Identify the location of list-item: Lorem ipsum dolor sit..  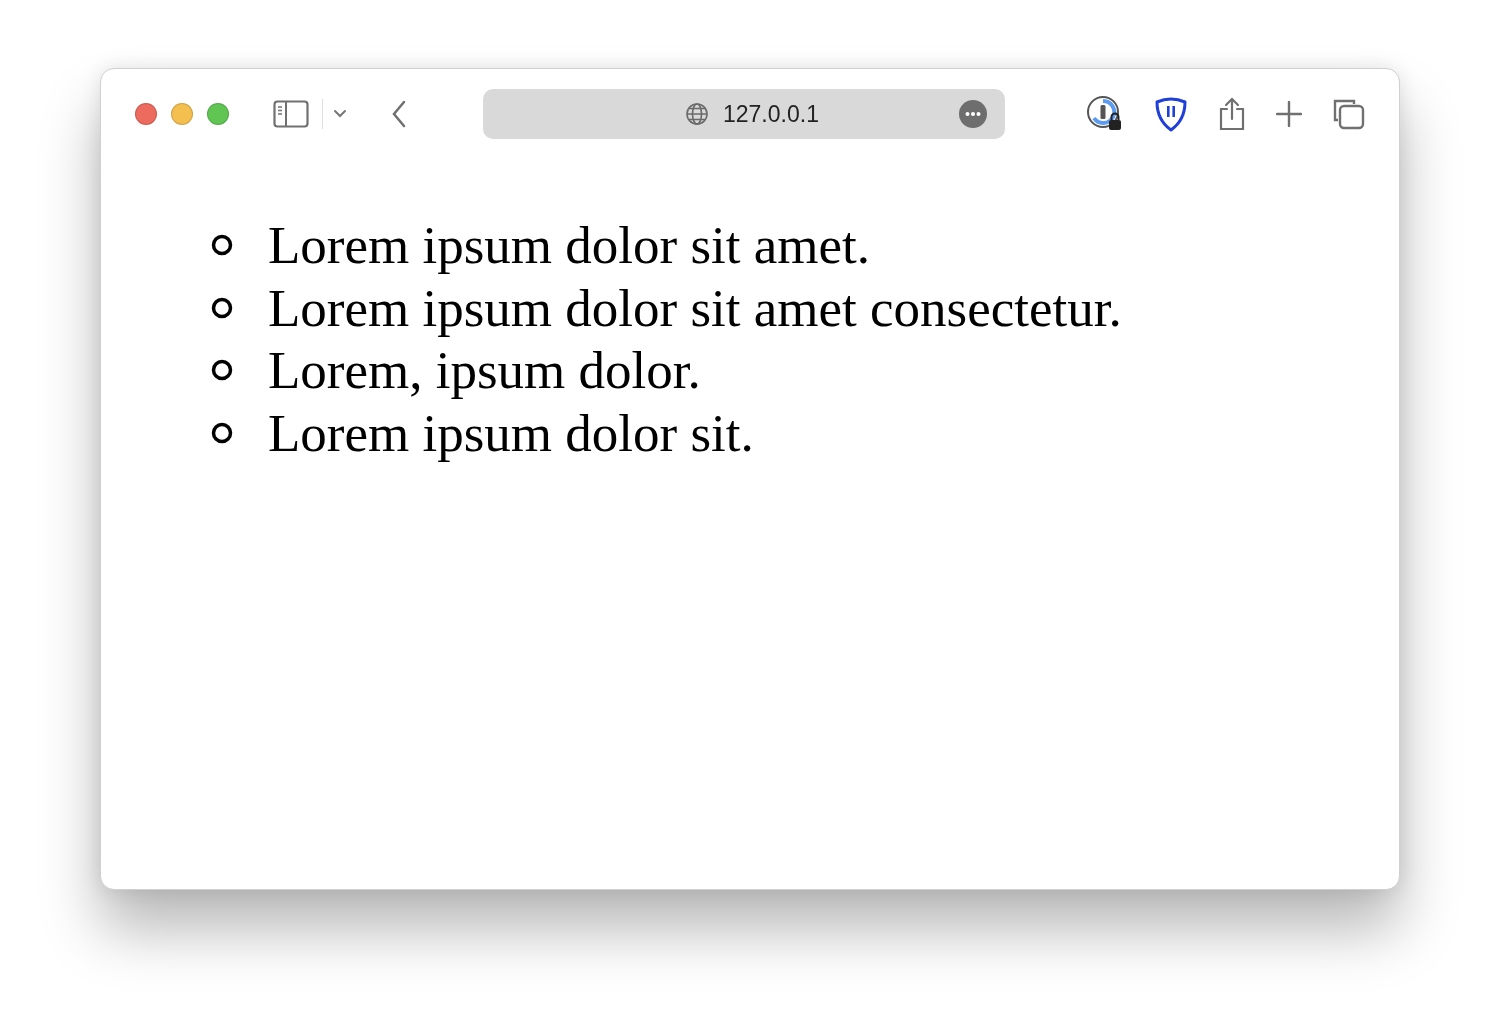
(511, 432).